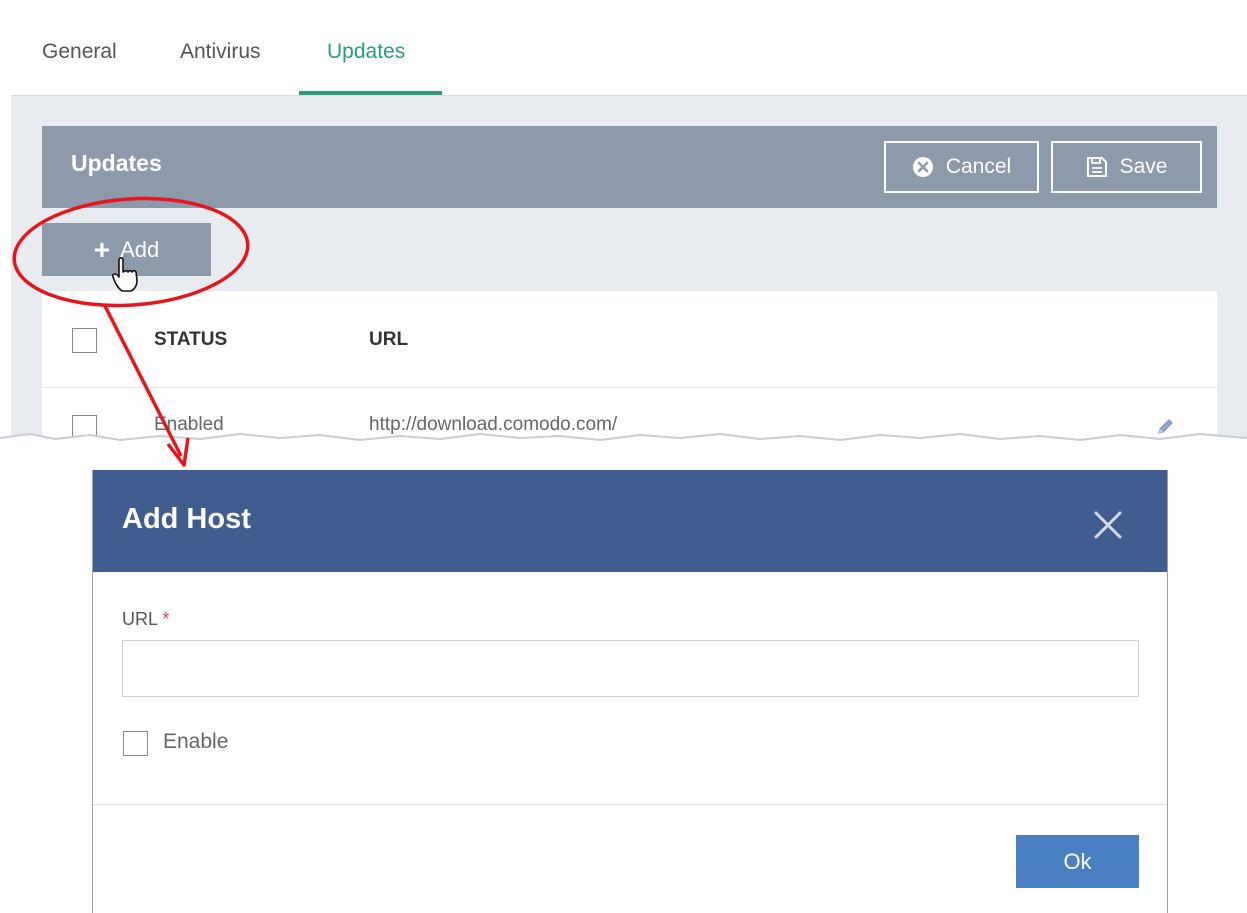 The width and height of the screenshot is (1247, 913). I want to click on enable-checkbox, so click(135, 743).